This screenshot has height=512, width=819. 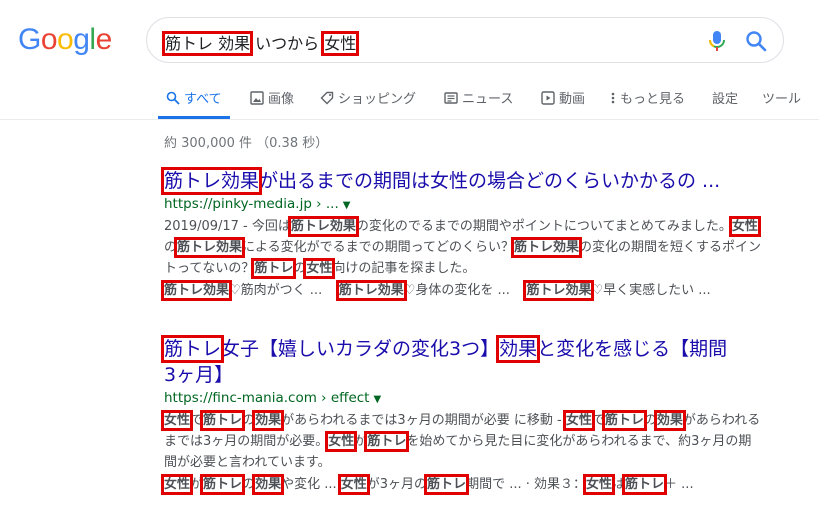 What do you see at coordinates (194, 117) in the screenshot?
I see `active-tab-indicator` at bounding box center [194, 117].